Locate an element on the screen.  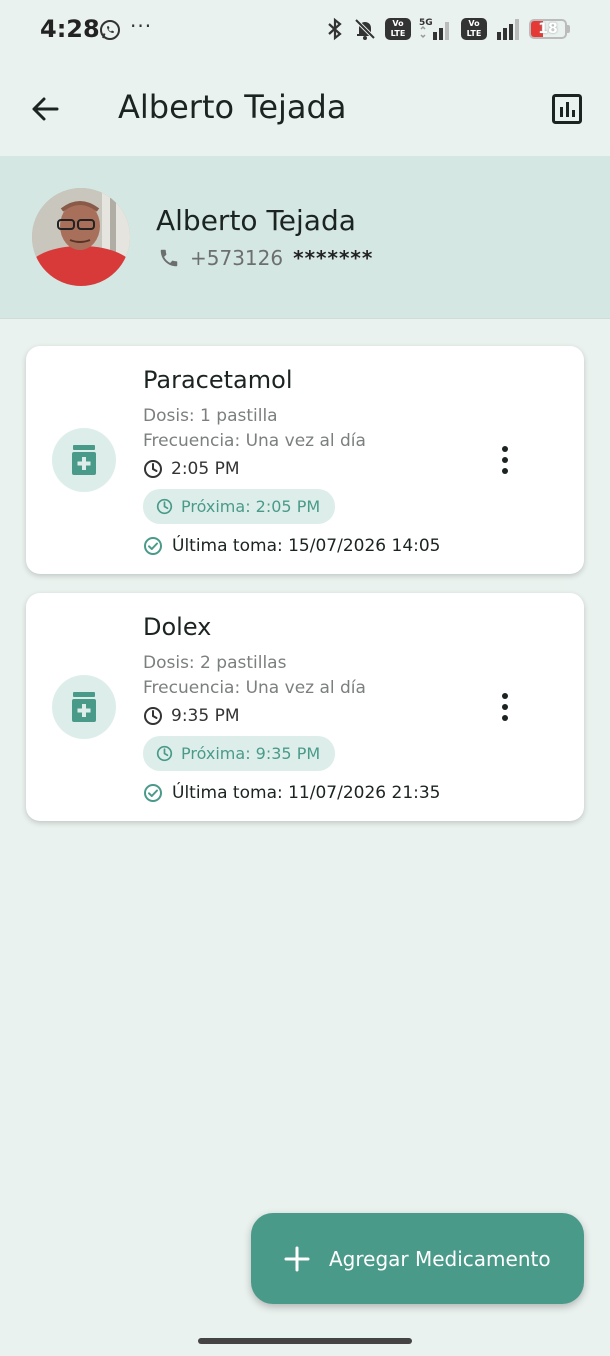
battery-level: 18 is located at coordinates (548, 29).